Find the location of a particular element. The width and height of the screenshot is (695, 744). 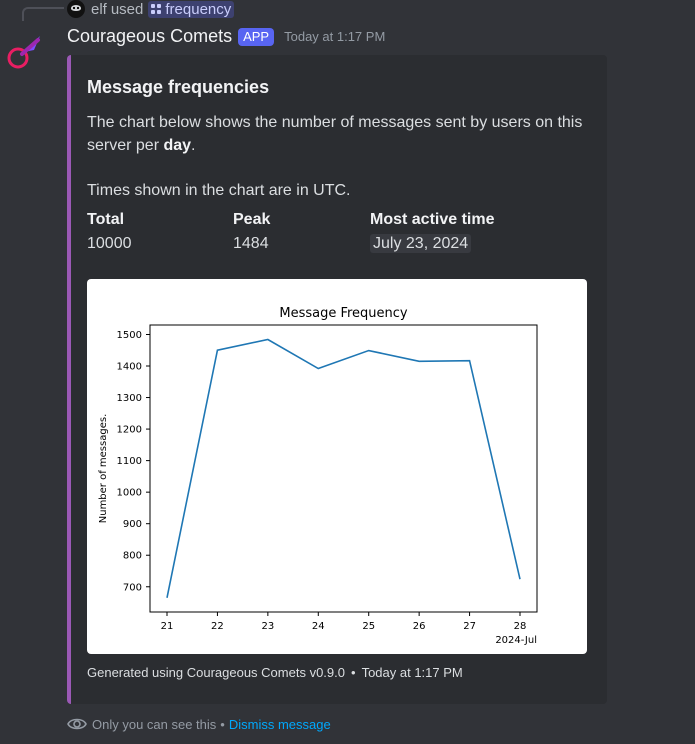

author-name: Courageous Comets is located at coordinates (149, 36).